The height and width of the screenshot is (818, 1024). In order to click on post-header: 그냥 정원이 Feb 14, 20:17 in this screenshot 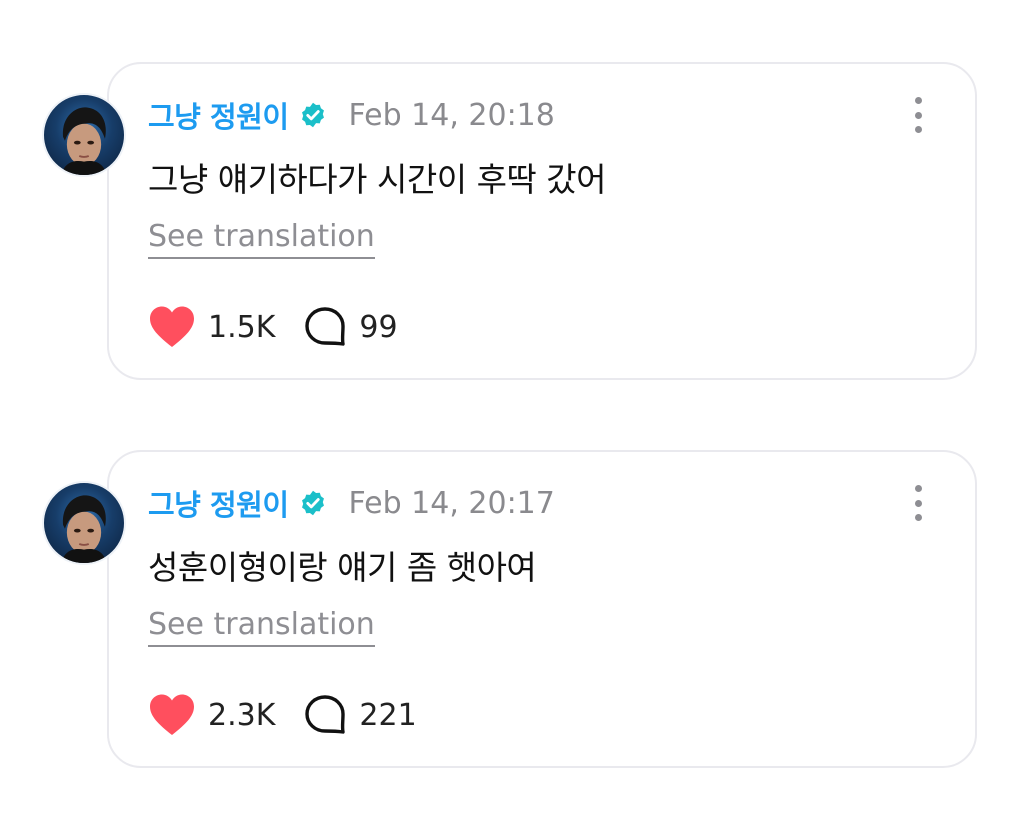, I will do `click(351, 503)`.